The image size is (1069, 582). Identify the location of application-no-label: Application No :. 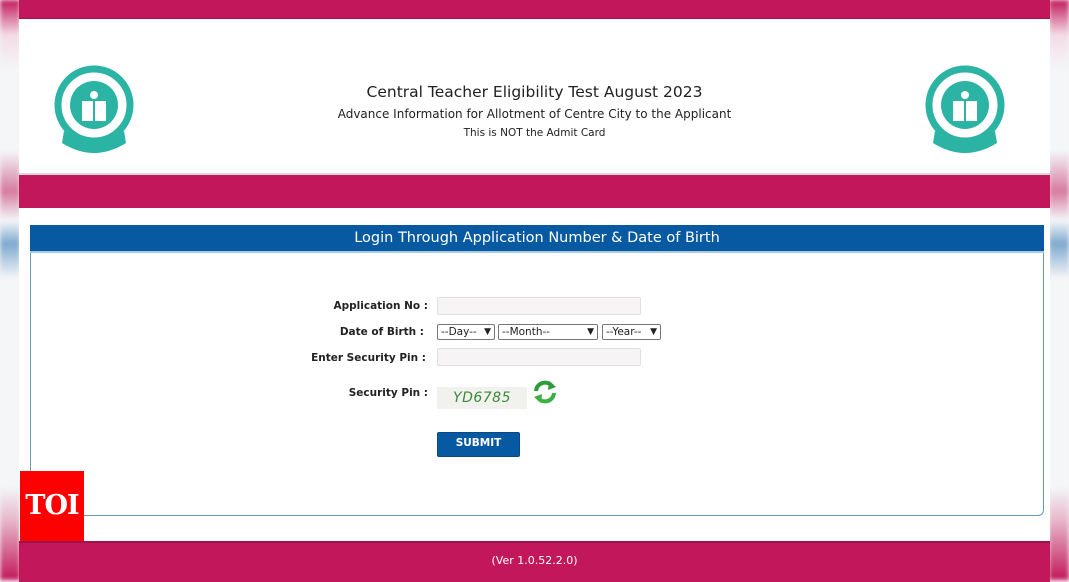
(381, 306).